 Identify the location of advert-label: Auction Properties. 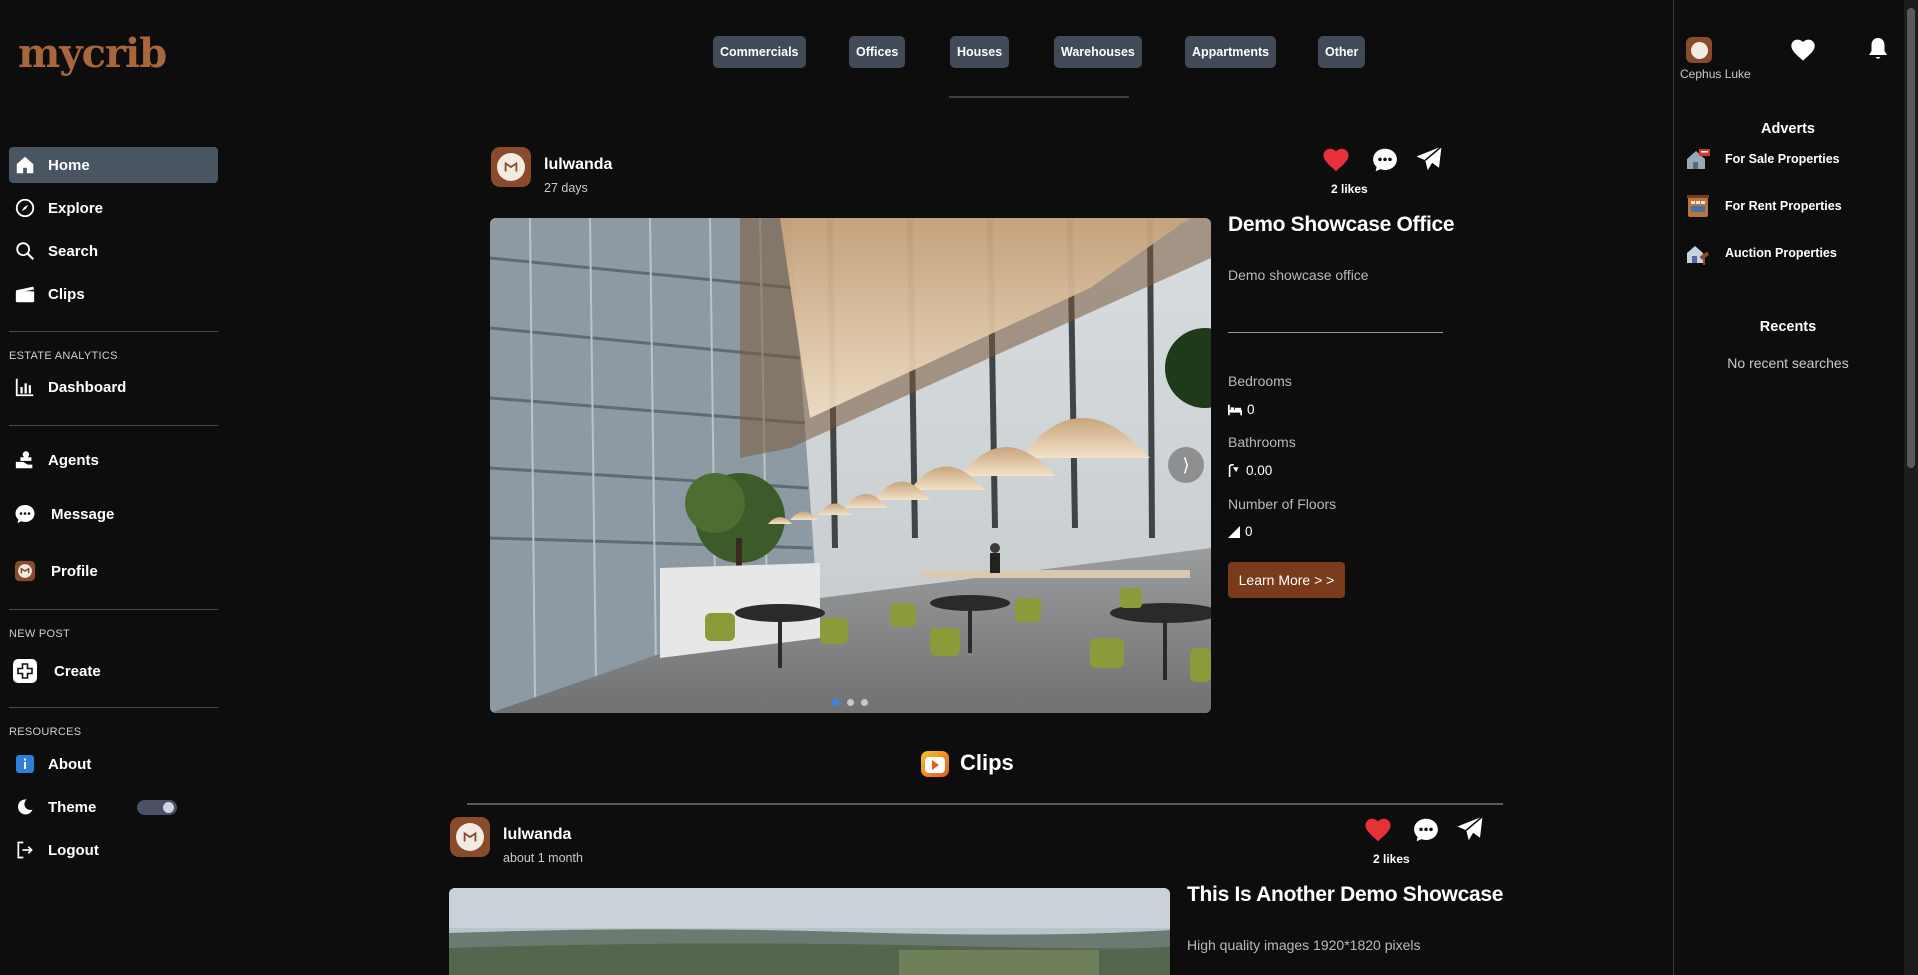
(1781, 253).